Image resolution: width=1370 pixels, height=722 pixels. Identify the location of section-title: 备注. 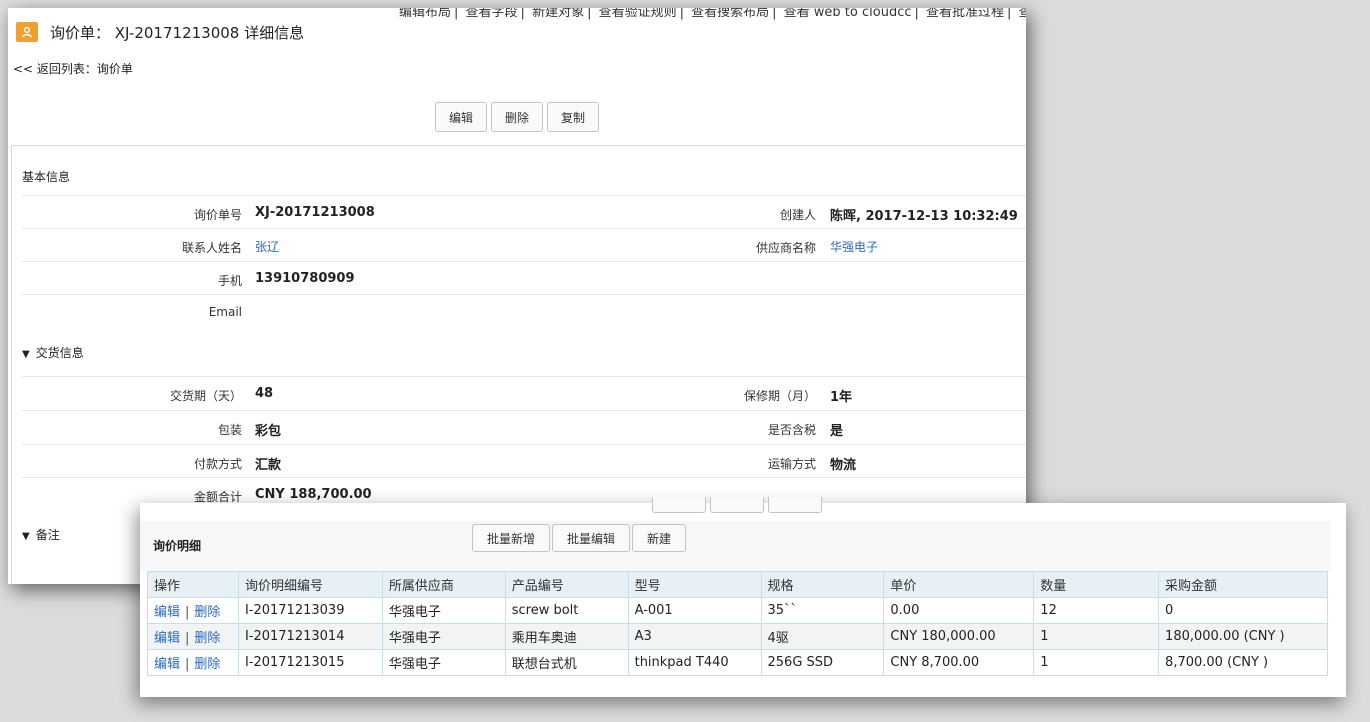
(47, 535).